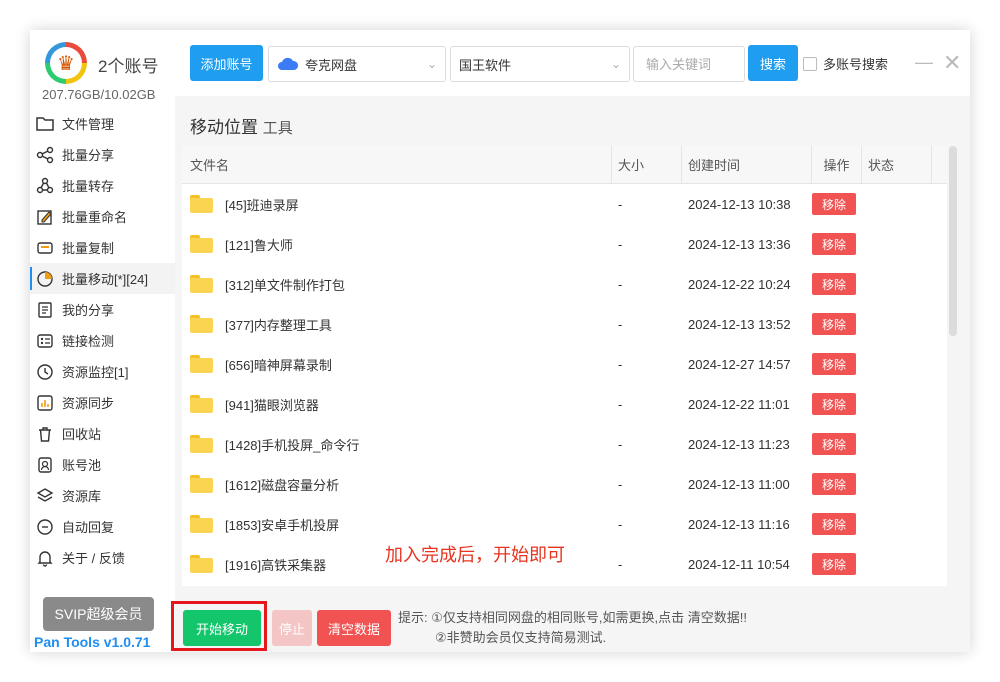 This screenshot has width=1000, height=682. Describe the element at coordinates (739, 484) in the screenshot. I see `cell-time: 2024-12-13 11:00` at that location.